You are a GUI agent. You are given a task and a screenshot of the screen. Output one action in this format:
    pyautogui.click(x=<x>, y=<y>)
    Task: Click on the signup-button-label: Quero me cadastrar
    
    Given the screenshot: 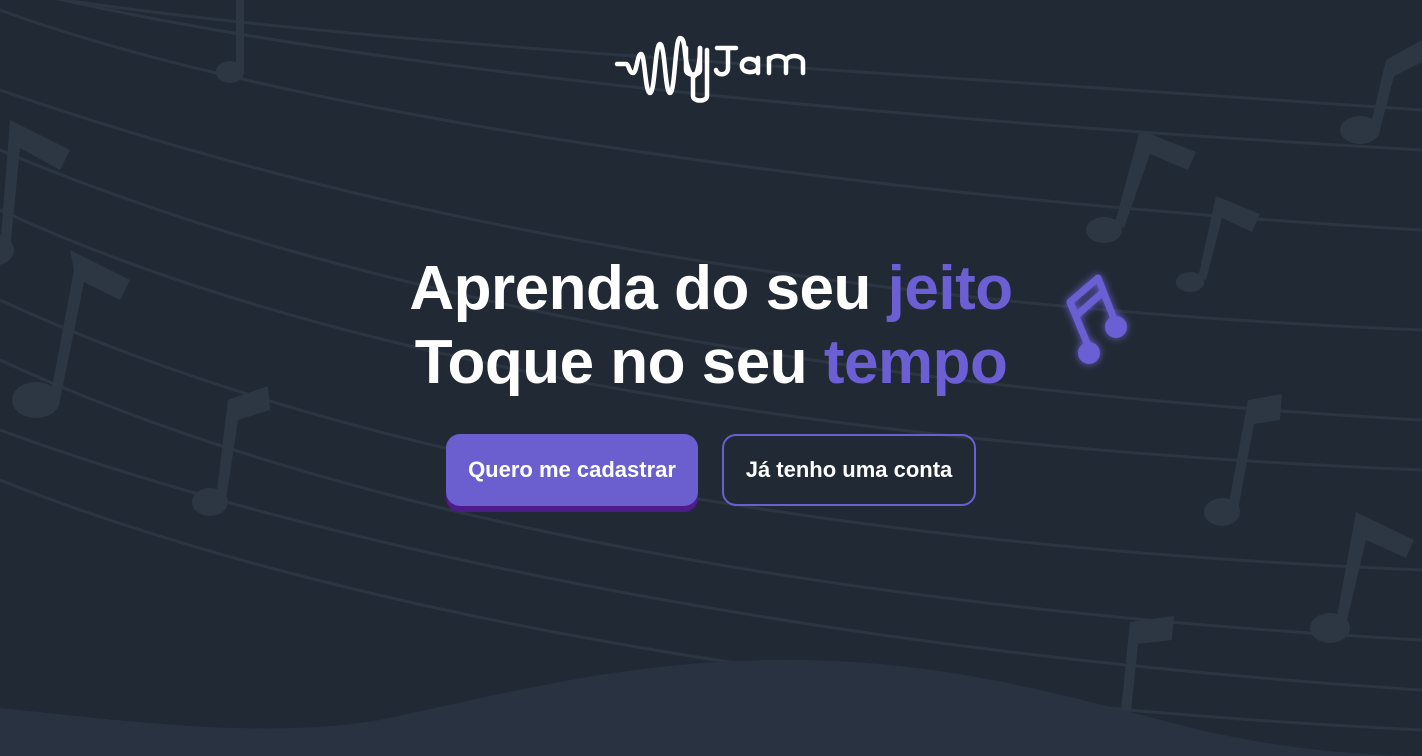 What is the action you would take?
    pyautogui.click(x=572, y=469)
    